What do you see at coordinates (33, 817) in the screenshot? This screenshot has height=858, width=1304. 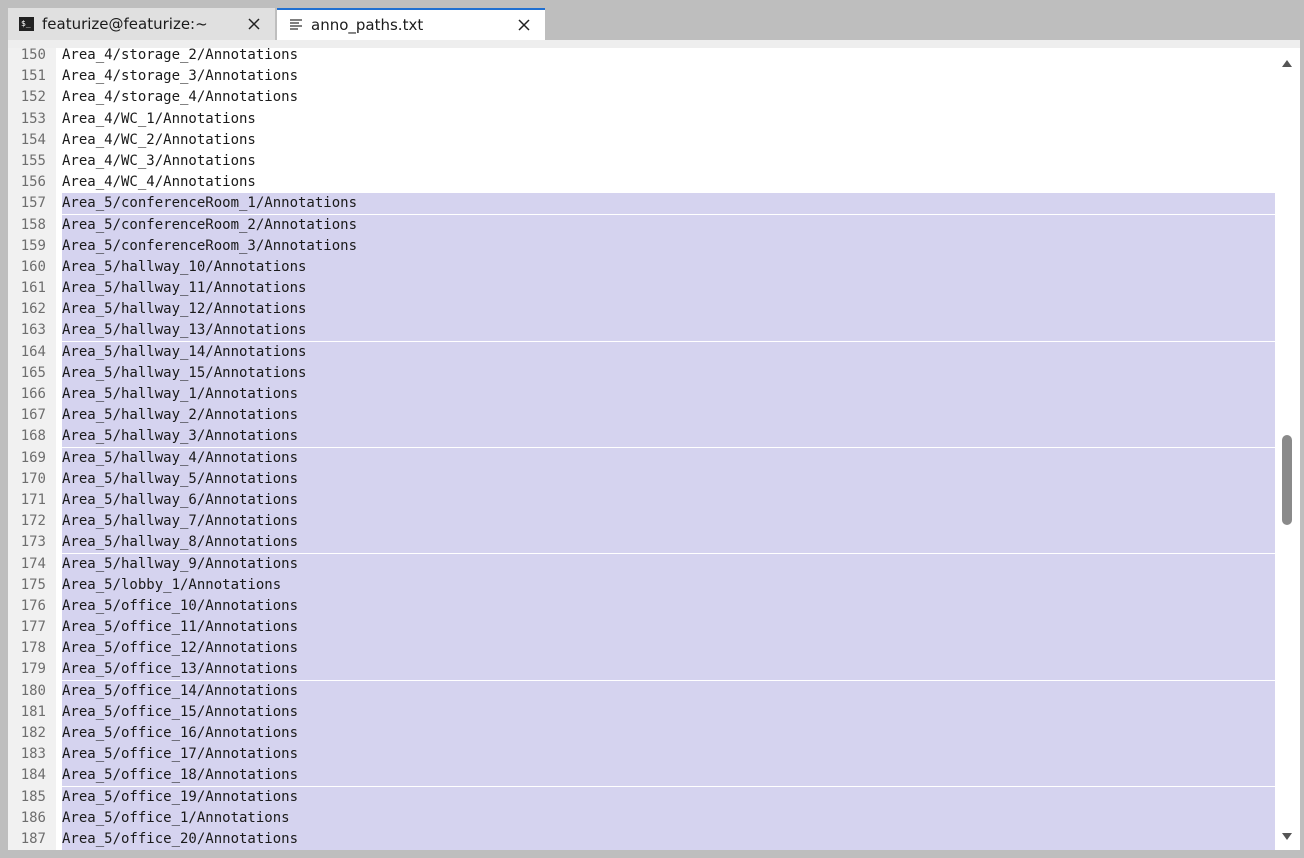 I see `line-number: 186` at bounding box center [33, 817].